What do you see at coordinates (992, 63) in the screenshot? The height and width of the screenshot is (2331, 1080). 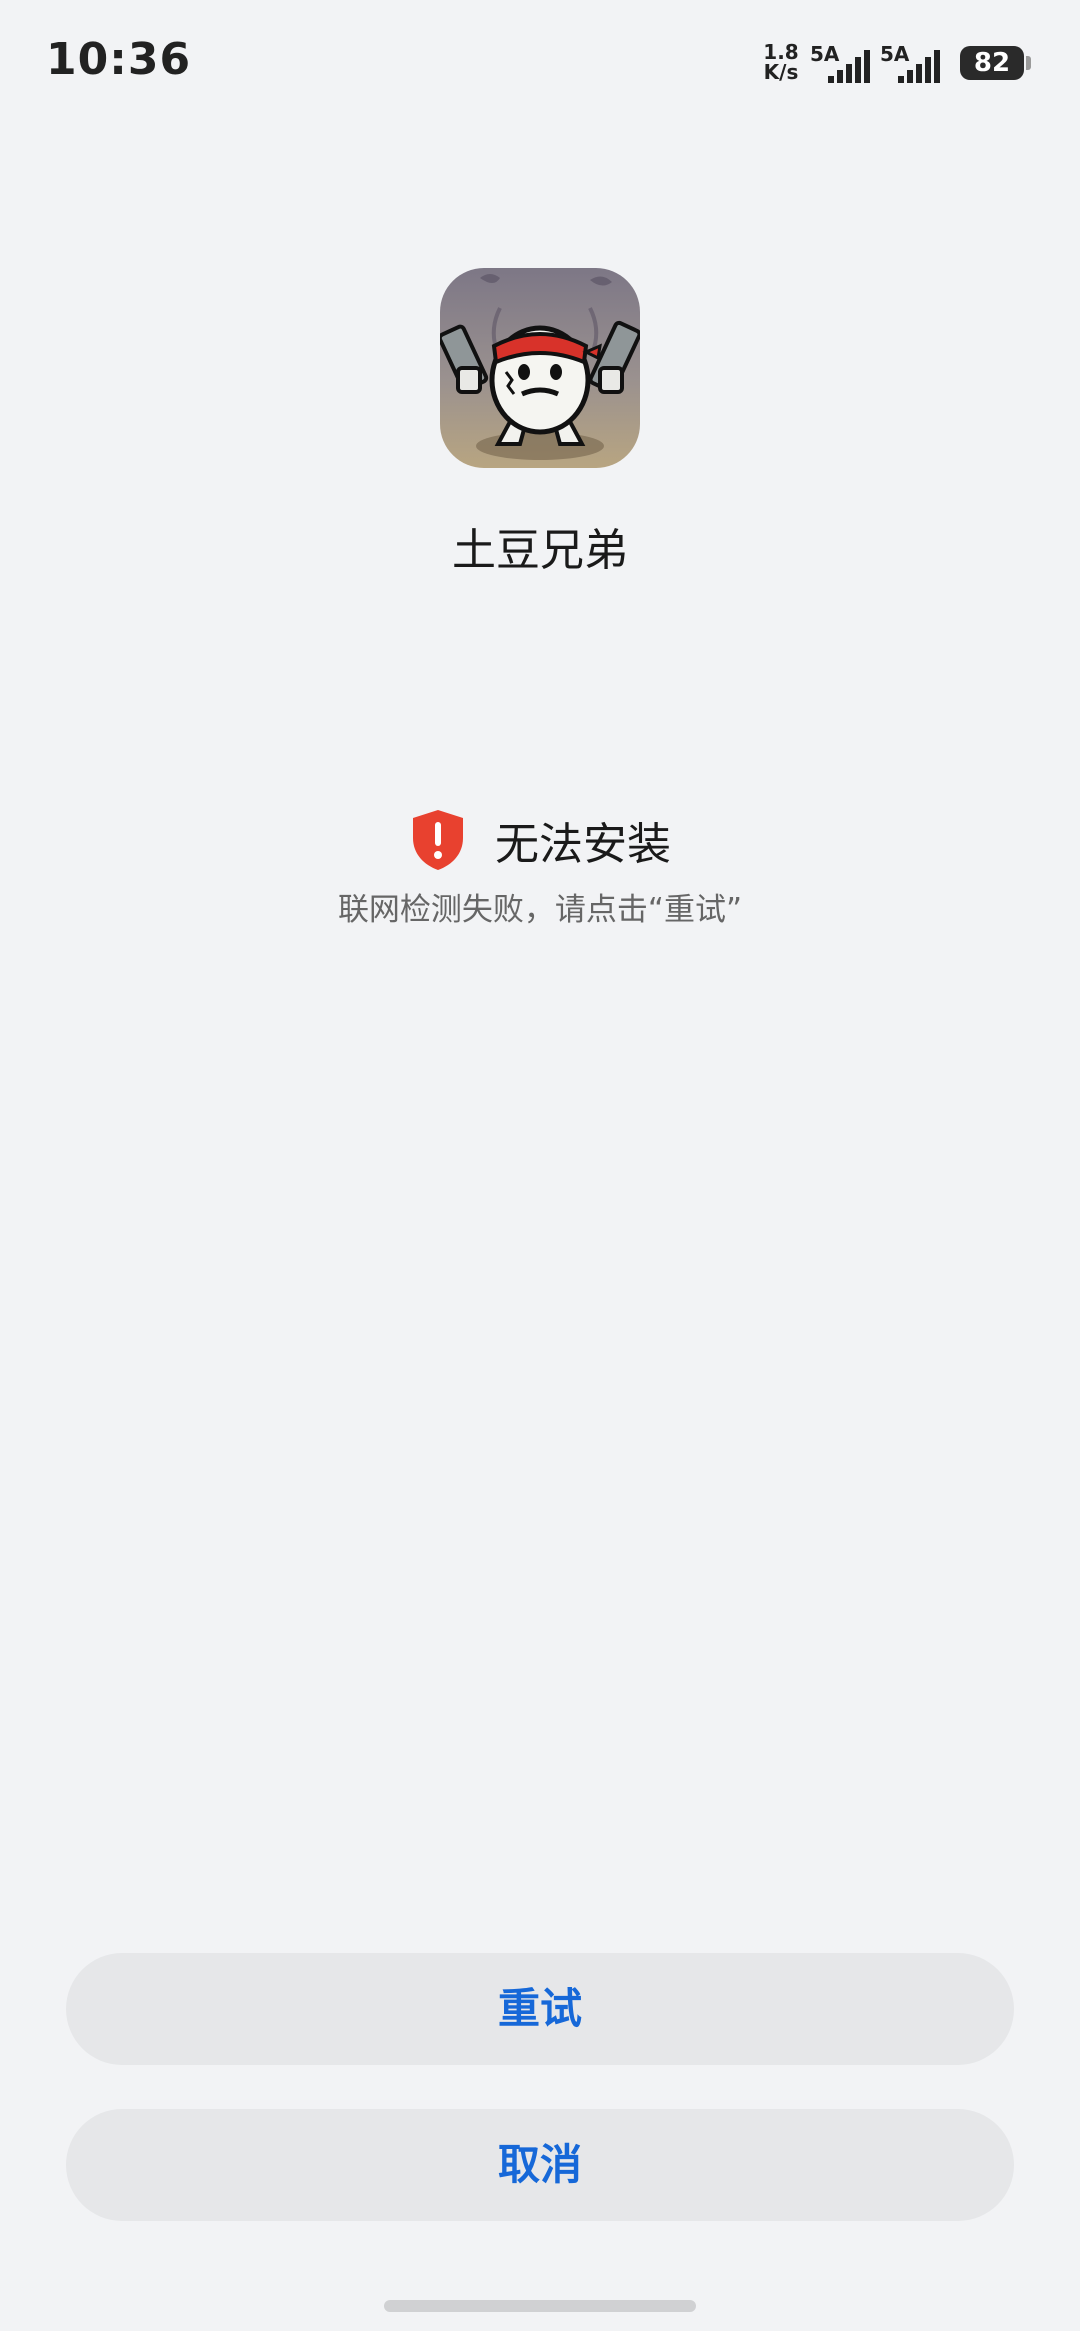 I see `battery-icon: 82` at bounding box center [992, 63].